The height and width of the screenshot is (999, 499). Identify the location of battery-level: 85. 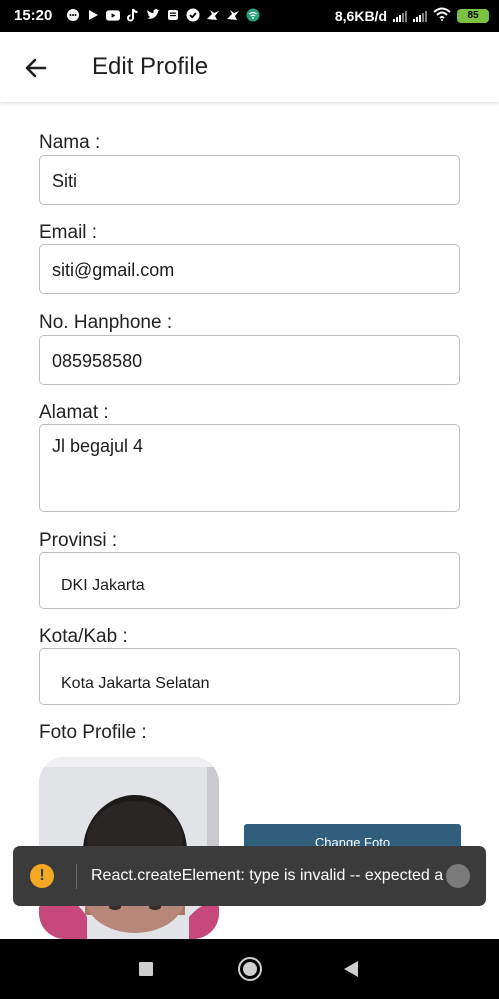
(473, 15).